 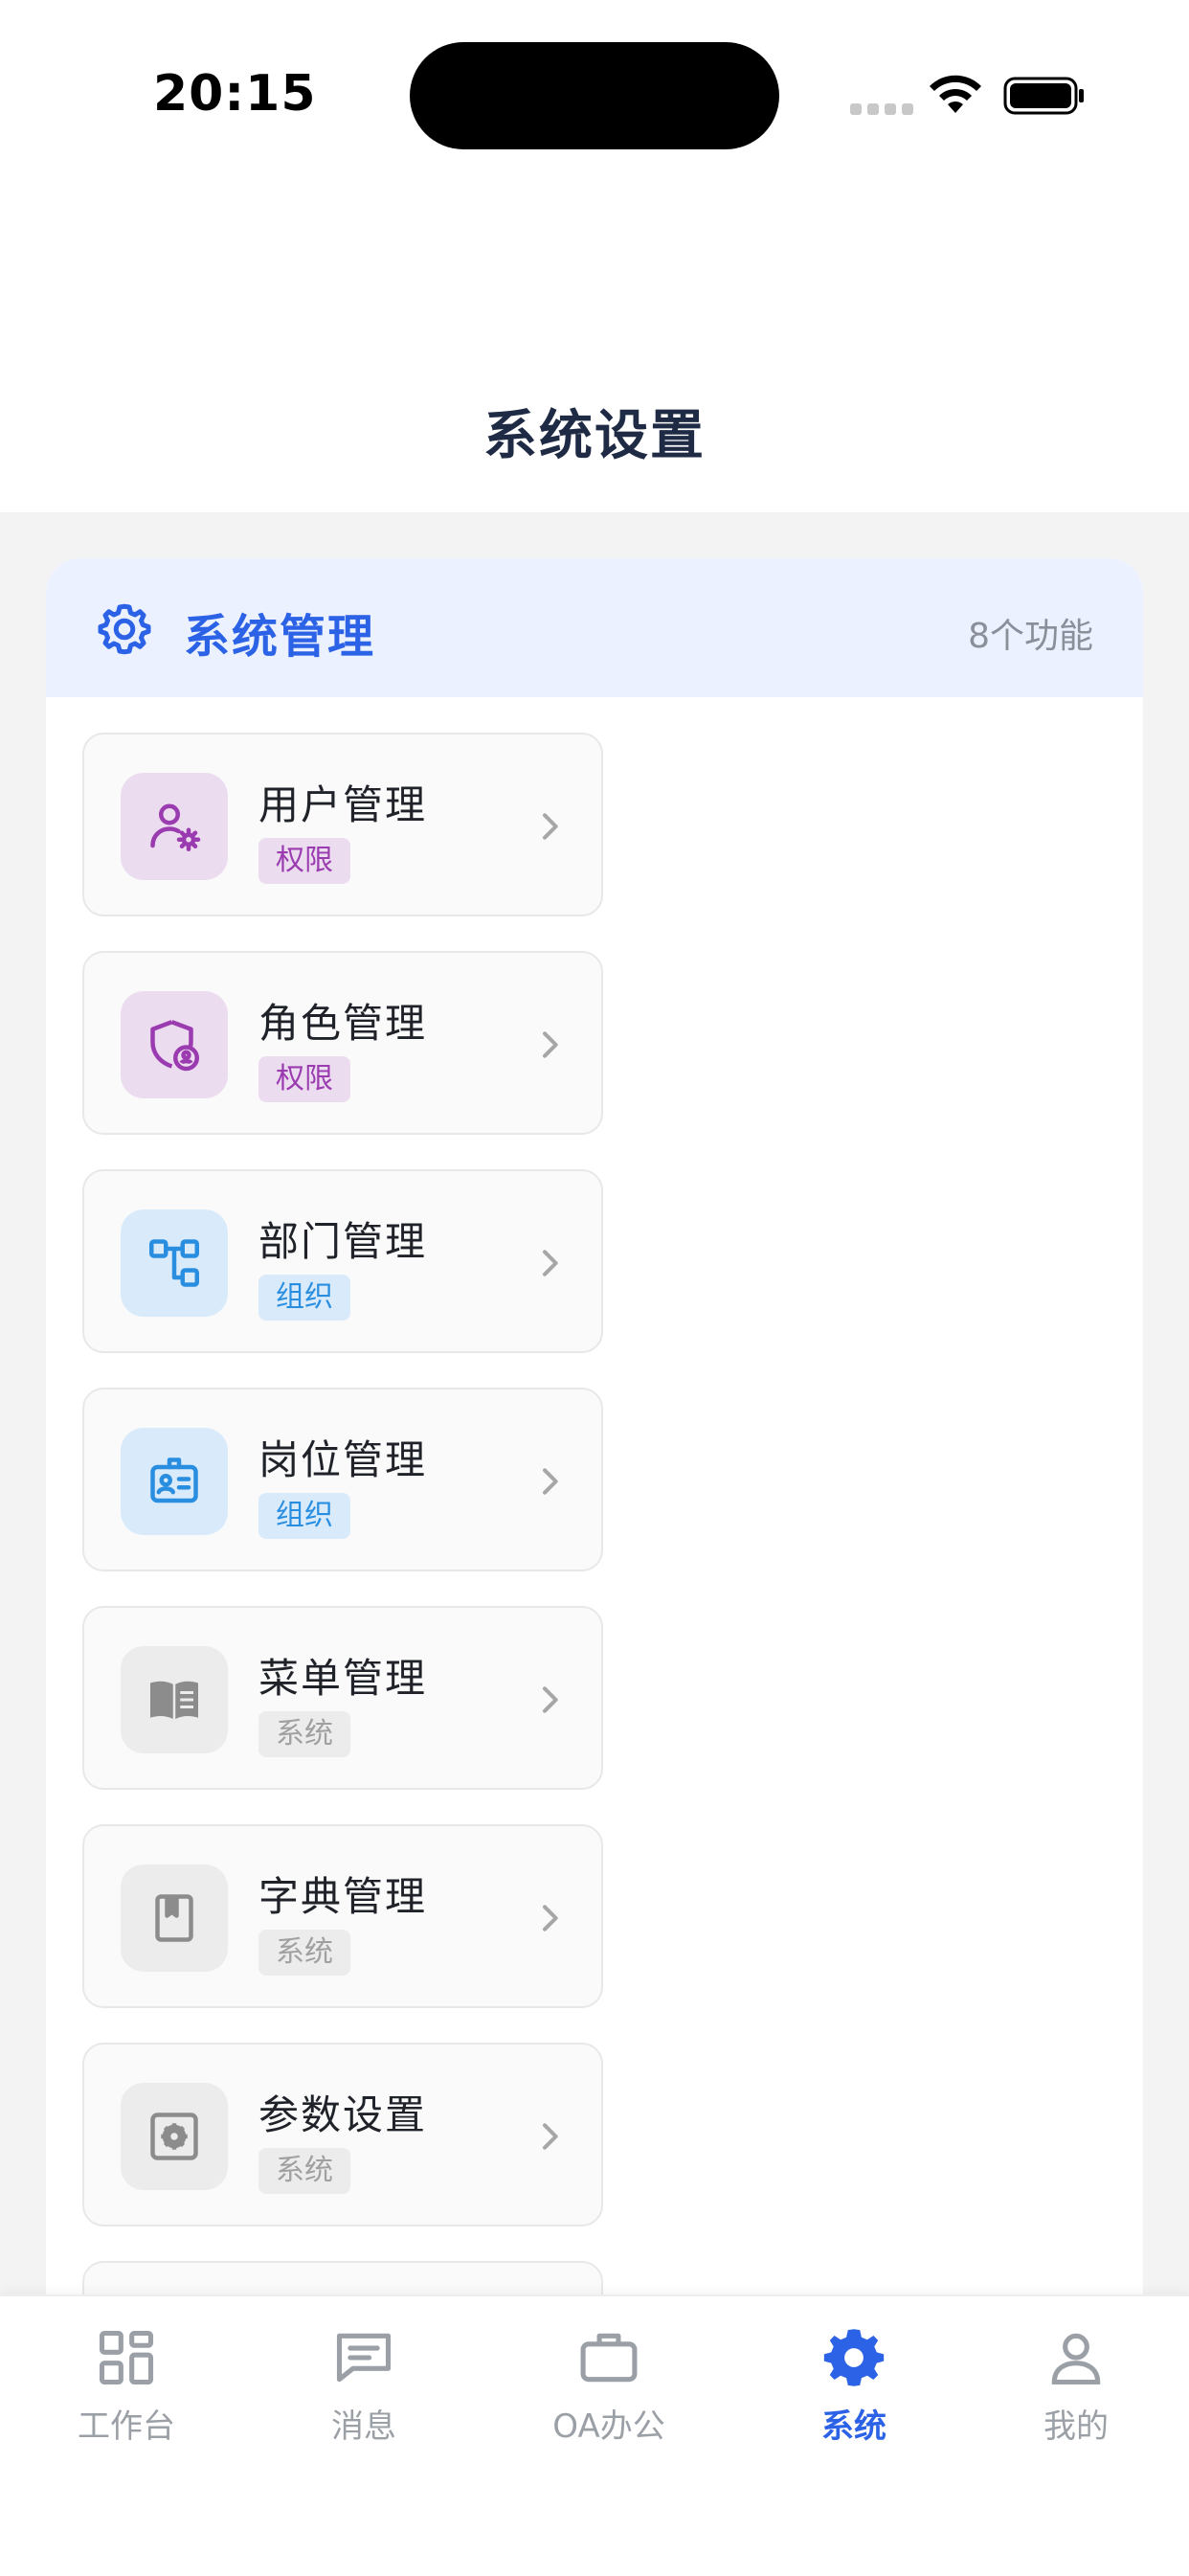 What do you see at coordinates (854, 2392) in the screenshot?
I see `tab-system: 系统` at bounding box center [854, 2392].